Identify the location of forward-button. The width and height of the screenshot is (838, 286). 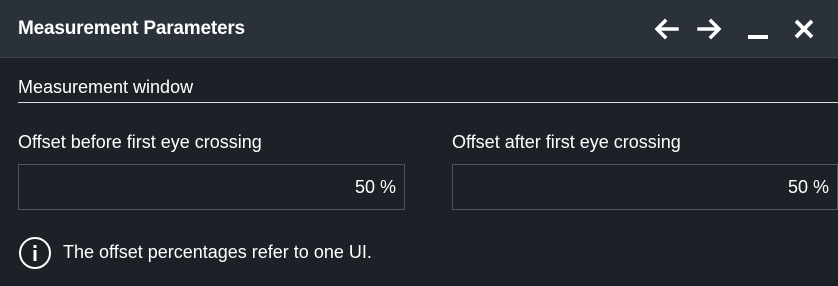
(710, 29).